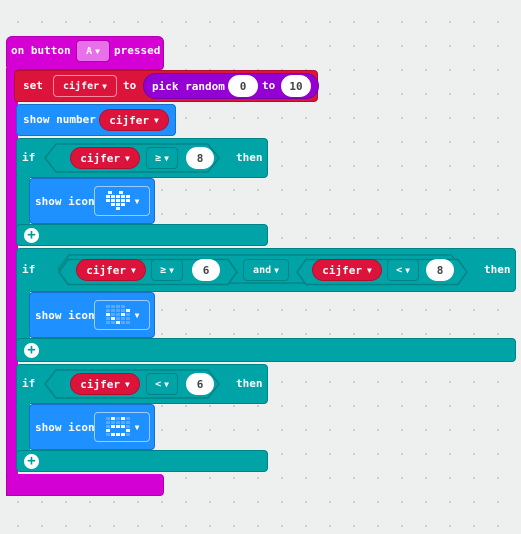 The width and height of the screenshot is (521, 534). What do you see at coordinates (243, 86) in the screenshot?
I see `random-min-input: 0` at bounding box center [243, 86].